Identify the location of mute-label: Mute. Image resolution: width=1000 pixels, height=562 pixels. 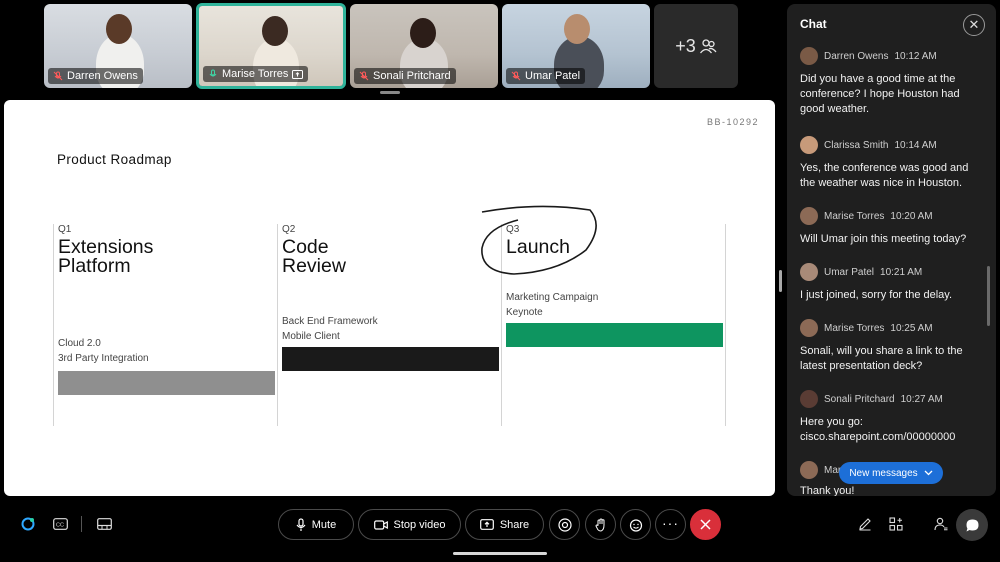
(324, 524).